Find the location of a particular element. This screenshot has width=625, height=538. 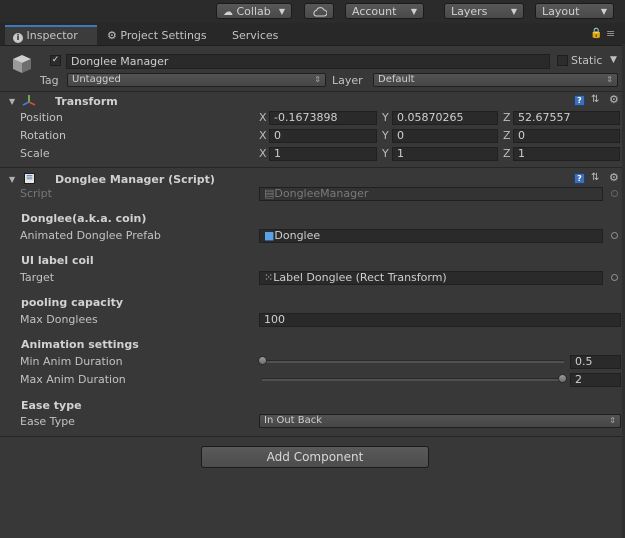

tab-inspector-label: Inspector is located at coordinates (52, 35).